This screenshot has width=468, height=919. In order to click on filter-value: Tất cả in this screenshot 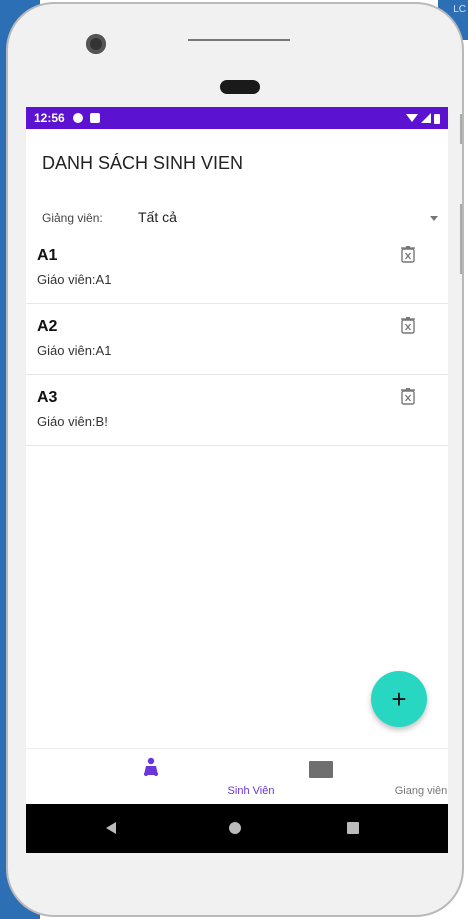, I will do `click(157, 217)`.